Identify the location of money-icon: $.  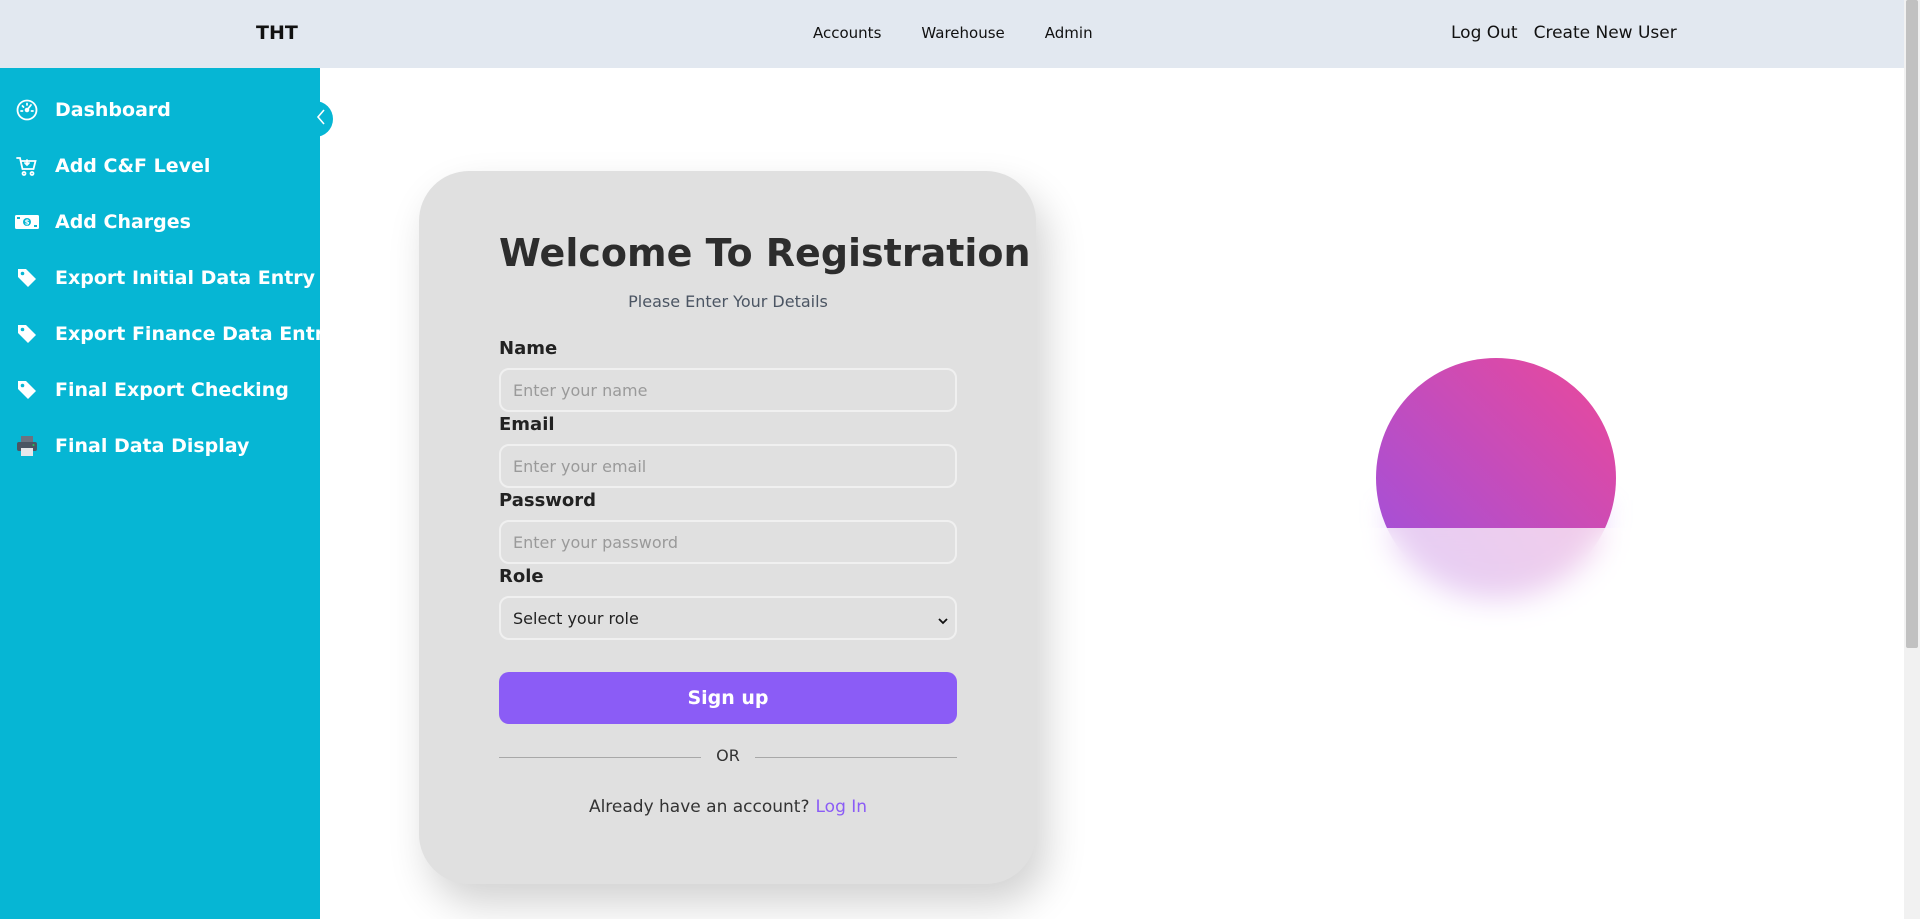
(27, 222).